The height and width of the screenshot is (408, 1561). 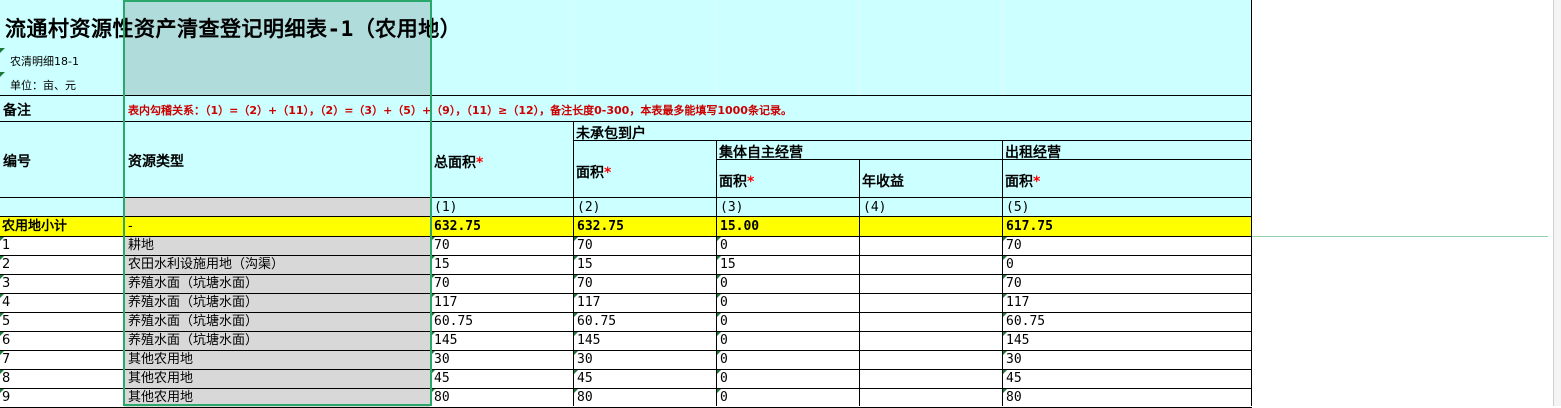 I want to click on remark-label: 备注, so click(x=17, y=111).